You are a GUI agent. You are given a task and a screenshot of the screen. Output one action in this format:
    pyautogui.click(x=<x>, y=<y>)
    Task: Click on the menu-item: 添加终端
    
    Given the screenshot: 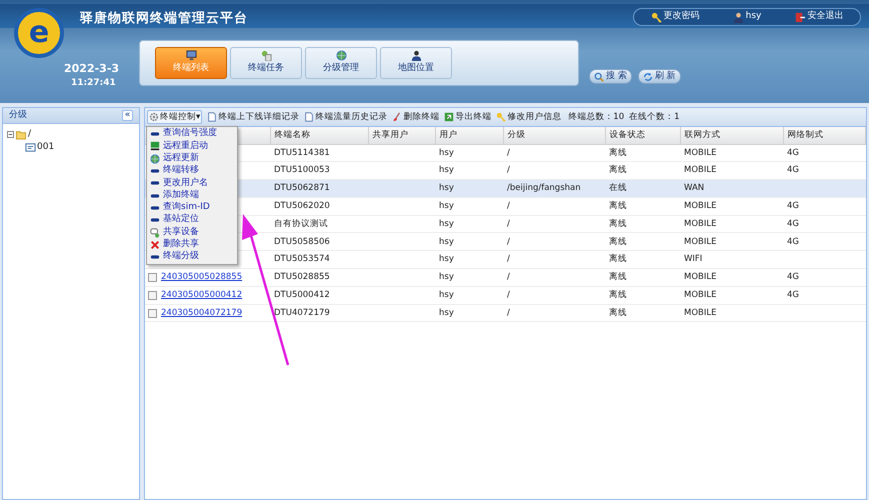 What is the action you would take?
    pyautogui.click(x=192, y=195)
    